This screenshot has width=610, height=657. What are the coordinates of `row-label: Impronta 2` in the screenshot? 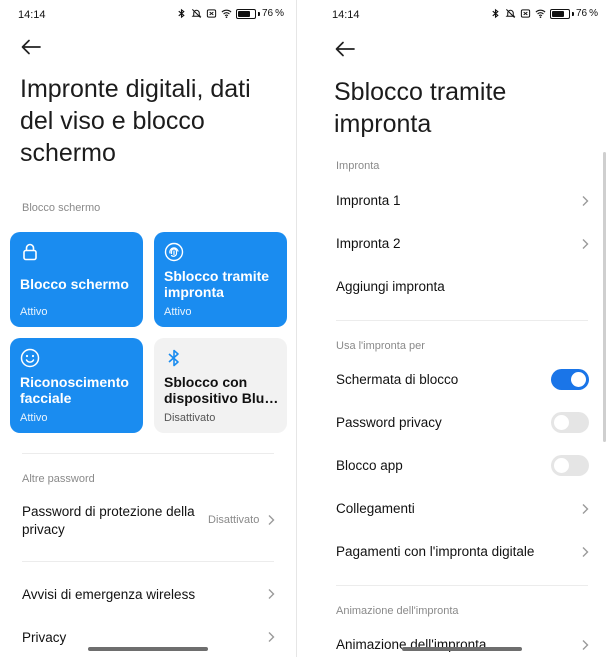 It's located at (368, 243).